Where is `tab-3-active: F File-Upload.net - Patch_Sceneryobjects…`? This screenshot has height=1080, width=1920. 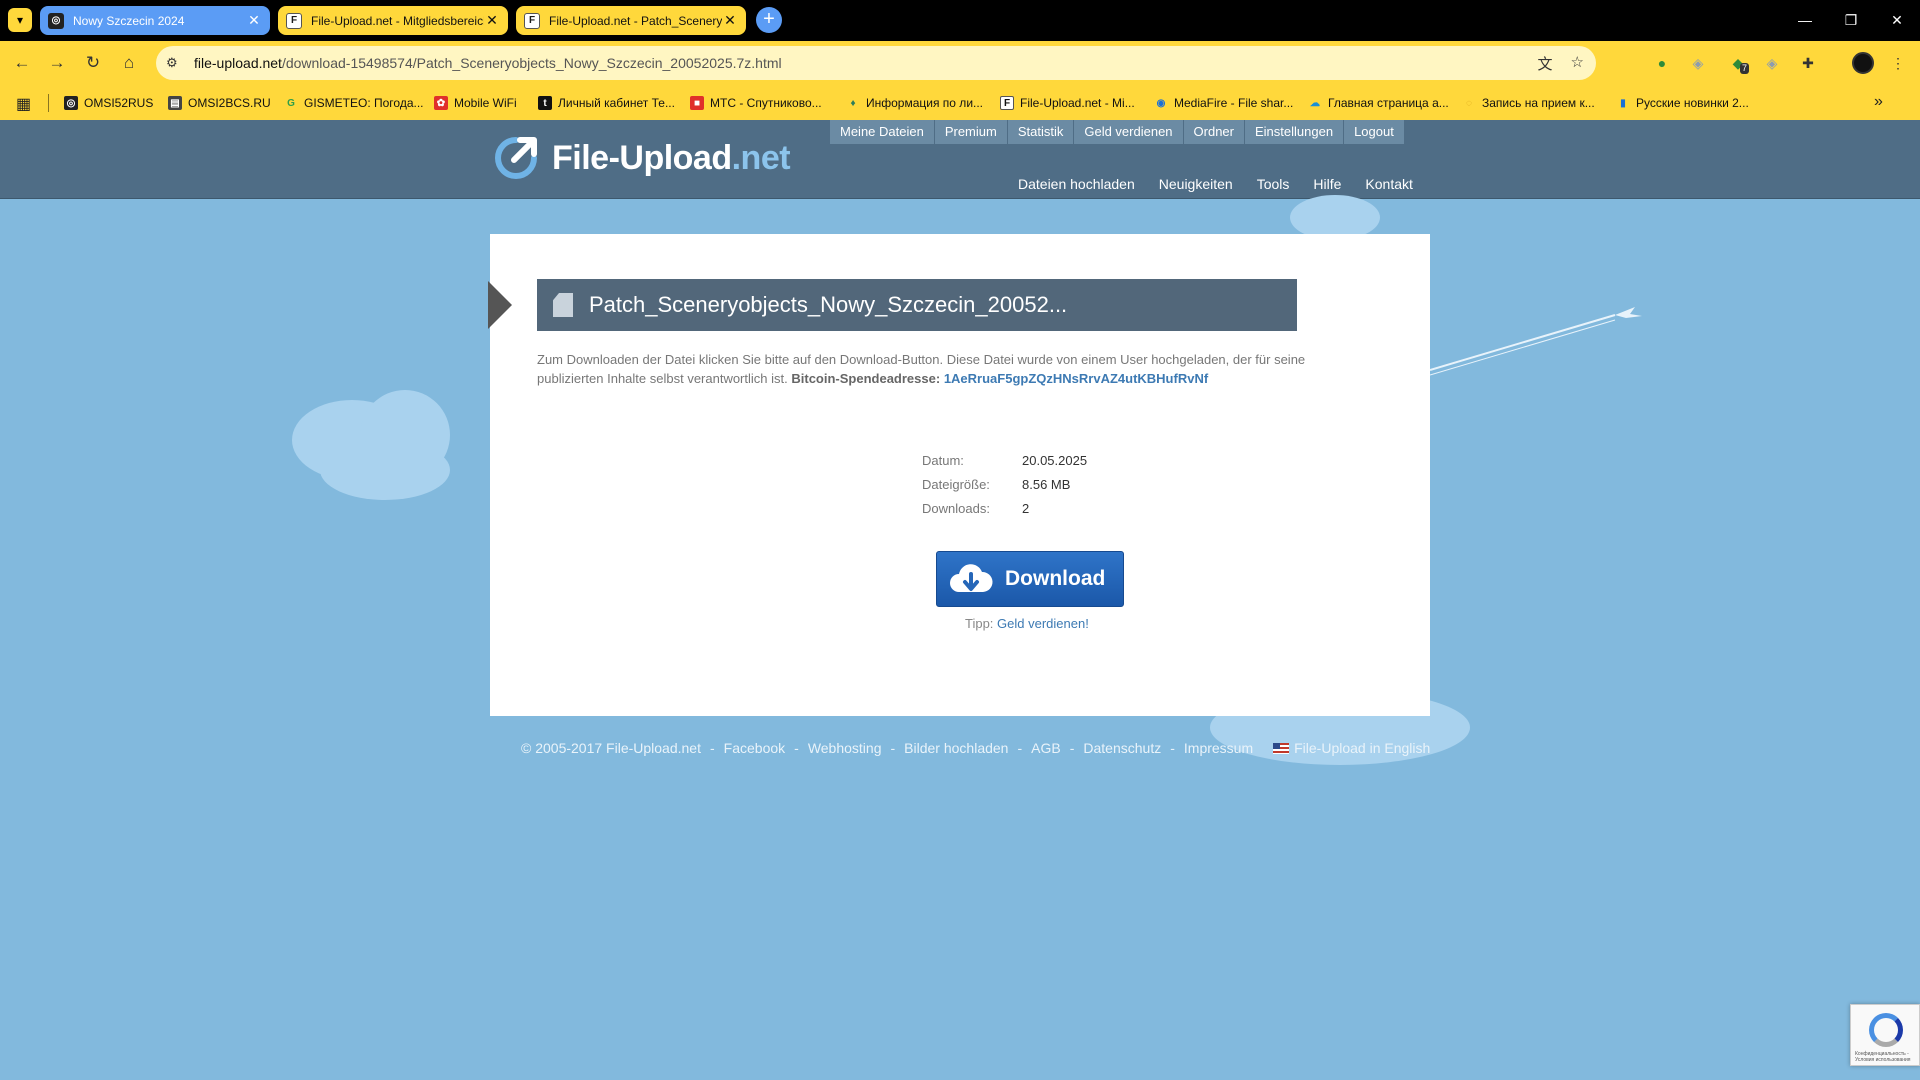
tab-3-active: F File-Upload.net - Patch_Sceneryobjects… is located at coordinates (631, 20).